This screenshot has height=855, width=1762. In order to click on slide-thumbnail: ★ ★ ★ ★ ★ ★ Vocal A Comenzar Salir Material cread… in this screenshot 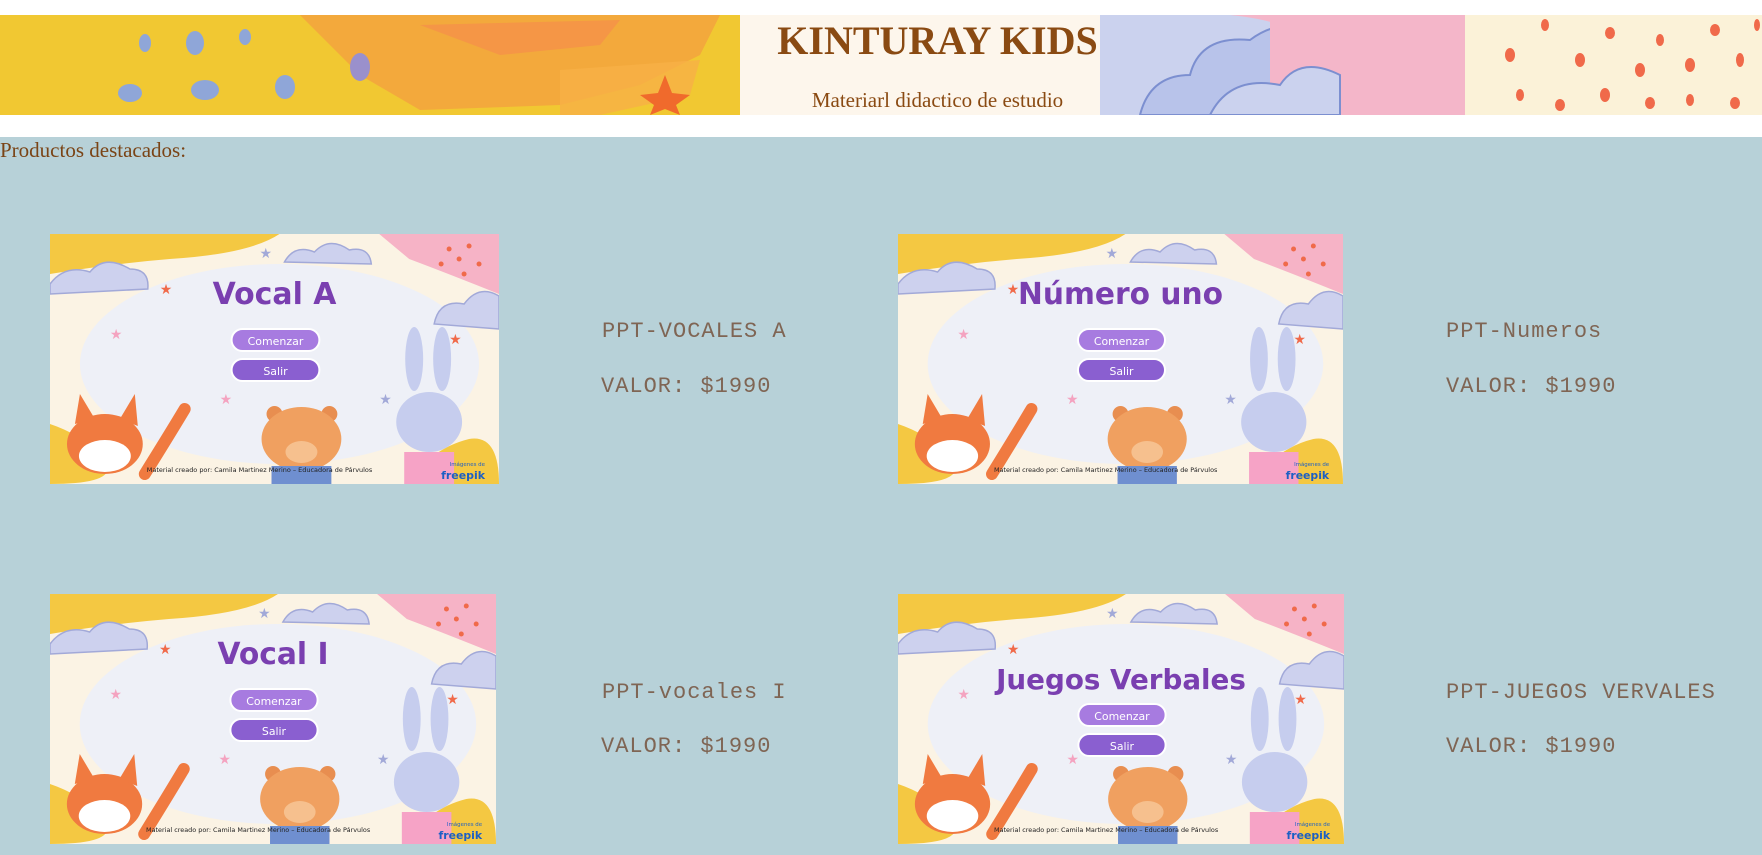, I will do `click(274, 359)`.